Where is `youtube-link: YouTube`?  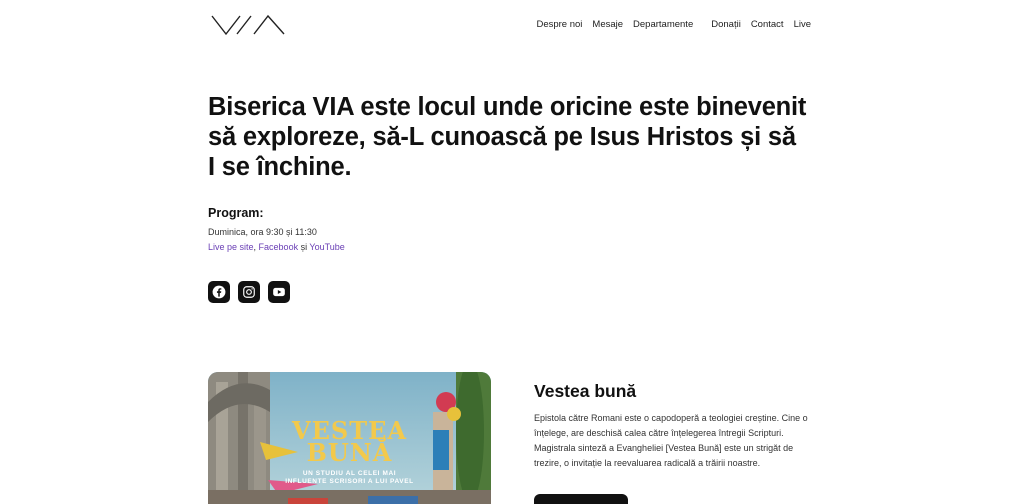 youtube-link: YouTube is located at coordinates (326, 247).